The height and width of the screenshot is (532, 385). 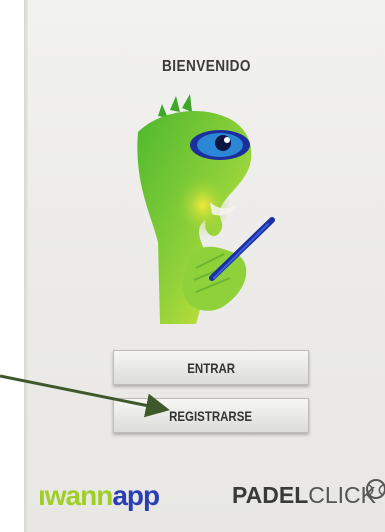 I want to click on padelclick-logo: PADELCLICK, so click(x=304, y=495).